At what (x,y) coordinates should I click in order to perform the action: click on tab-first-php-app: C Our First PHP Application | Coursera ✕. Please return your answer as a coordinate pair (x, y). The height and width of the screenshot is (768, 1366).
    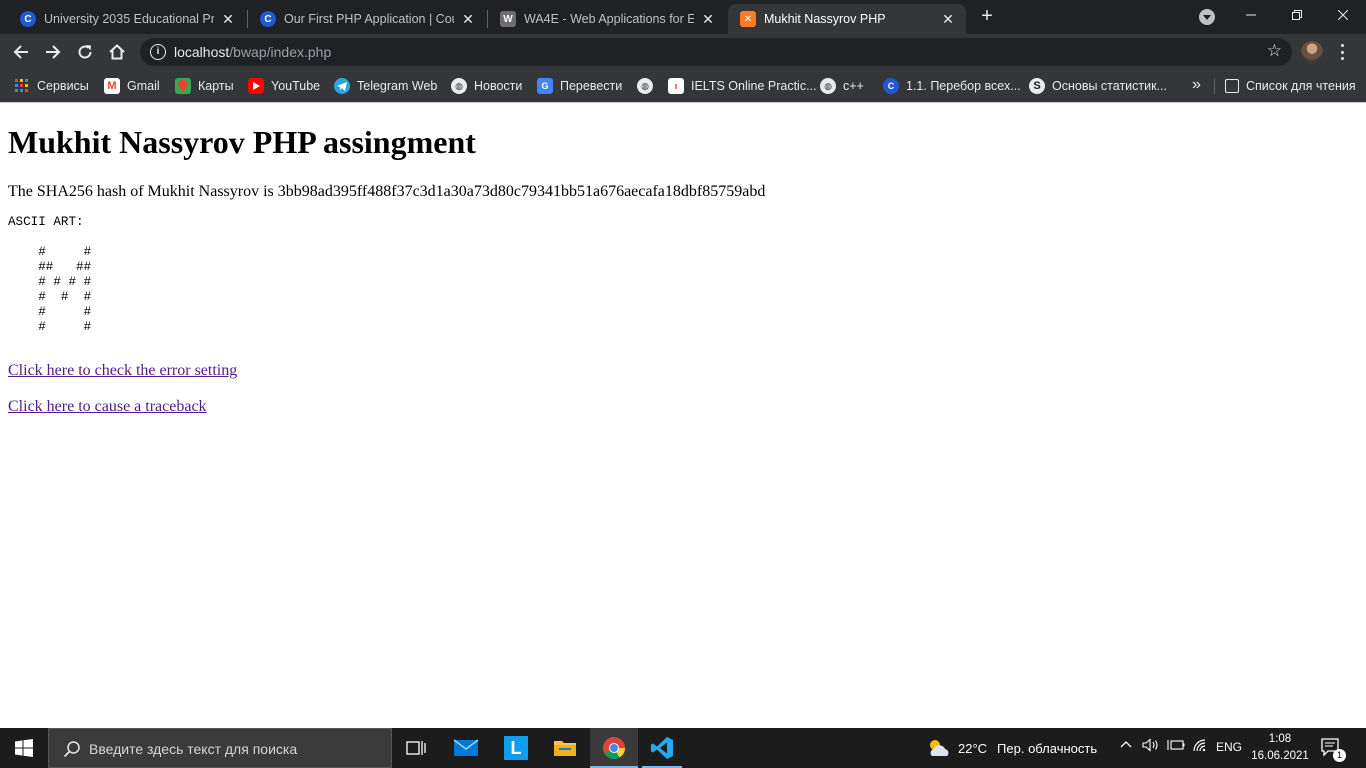
    Looking at the image, I should click on (367, 19).